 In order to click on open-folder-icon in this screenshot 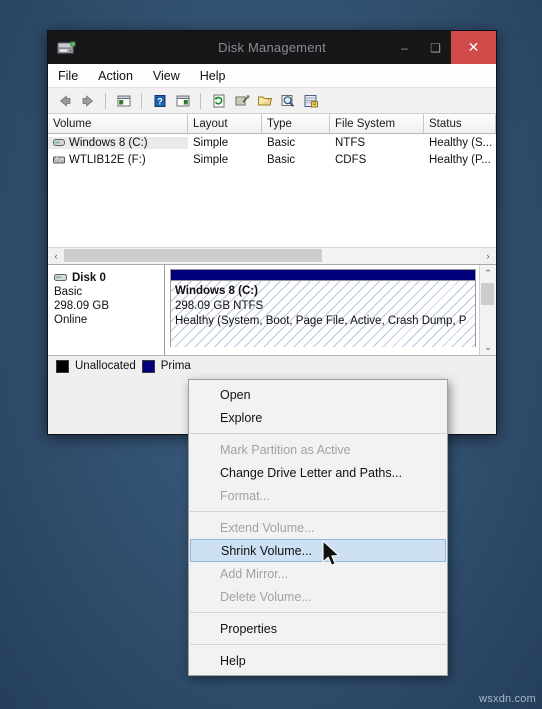, I will do `click(264, 101)`.